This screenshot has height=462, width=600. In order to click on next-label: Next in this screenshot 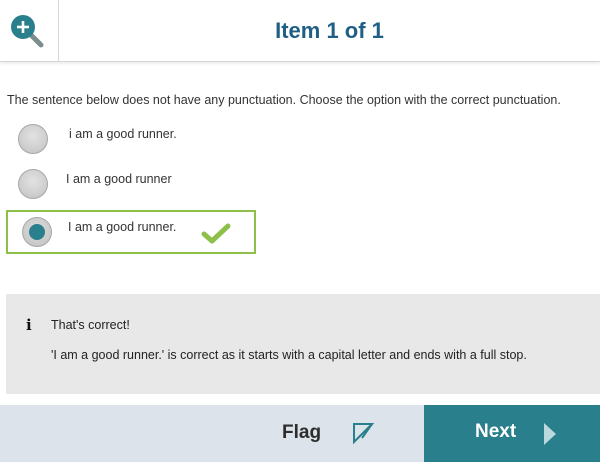, I will do `click(496, 431)`.